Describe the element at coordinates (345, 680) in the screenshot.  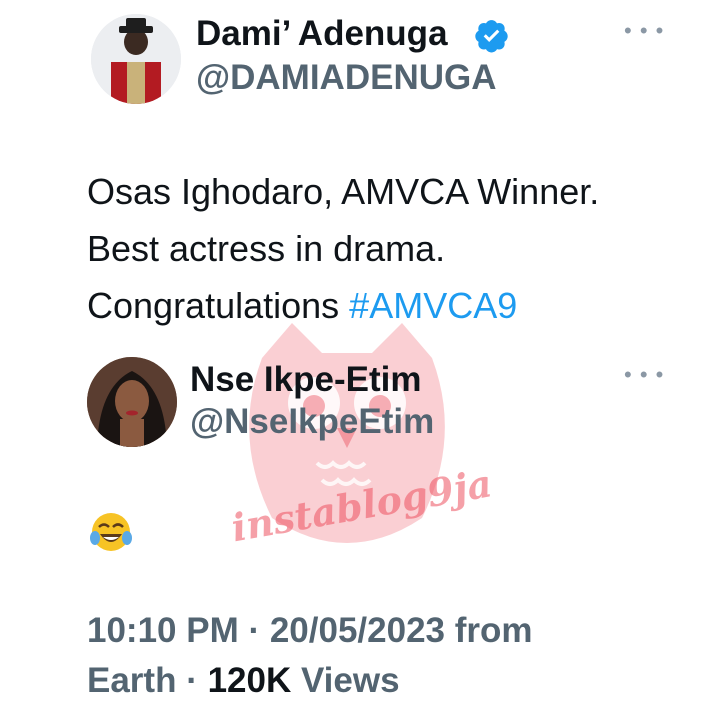
I see `views-label: Views` at that location.